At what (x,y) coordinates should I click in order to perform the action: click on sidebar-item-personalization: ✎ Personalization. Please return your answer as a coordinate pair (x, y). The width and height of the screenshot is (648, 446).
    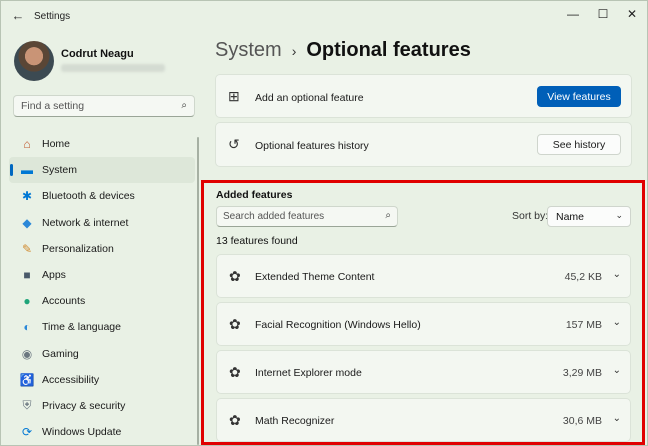
    Looking at the image, I should click on (102, 249).